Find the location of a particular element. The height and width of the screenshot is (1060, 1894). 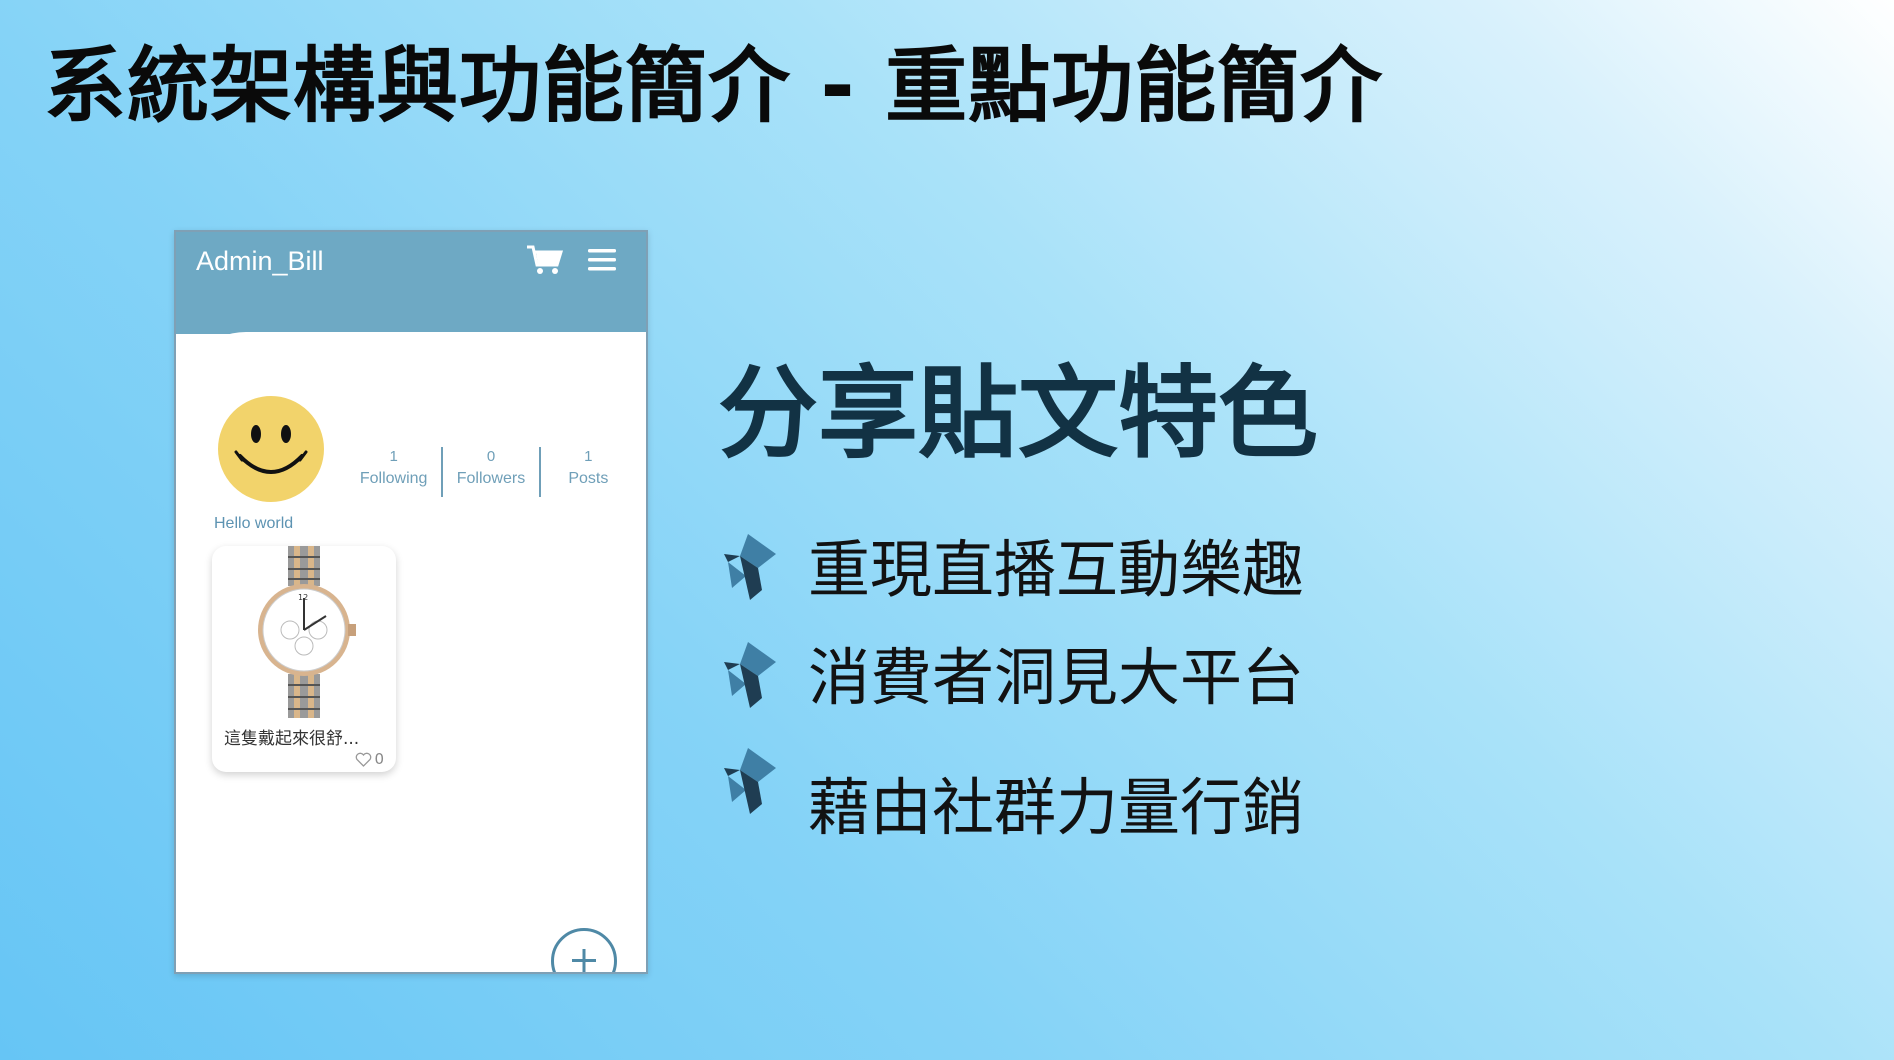

feature-text: 重現直播互動樂趣 is located at coordinates (1056, 569).